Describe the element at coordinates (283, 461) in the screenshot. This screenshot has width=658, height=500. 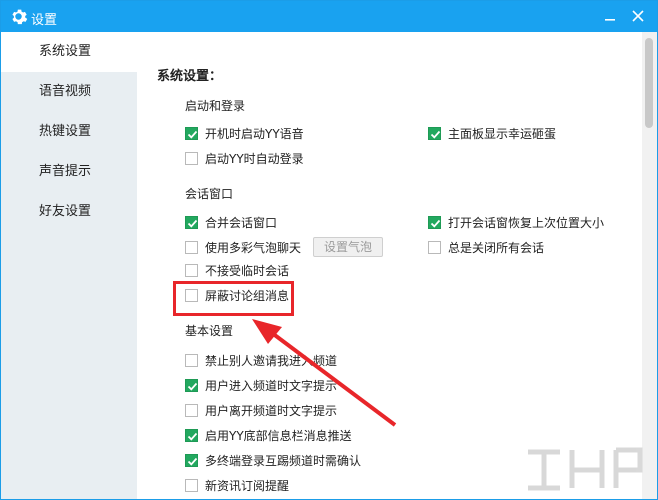
I see `option-label: 多终端登录互踢频道时需确认` at that location.